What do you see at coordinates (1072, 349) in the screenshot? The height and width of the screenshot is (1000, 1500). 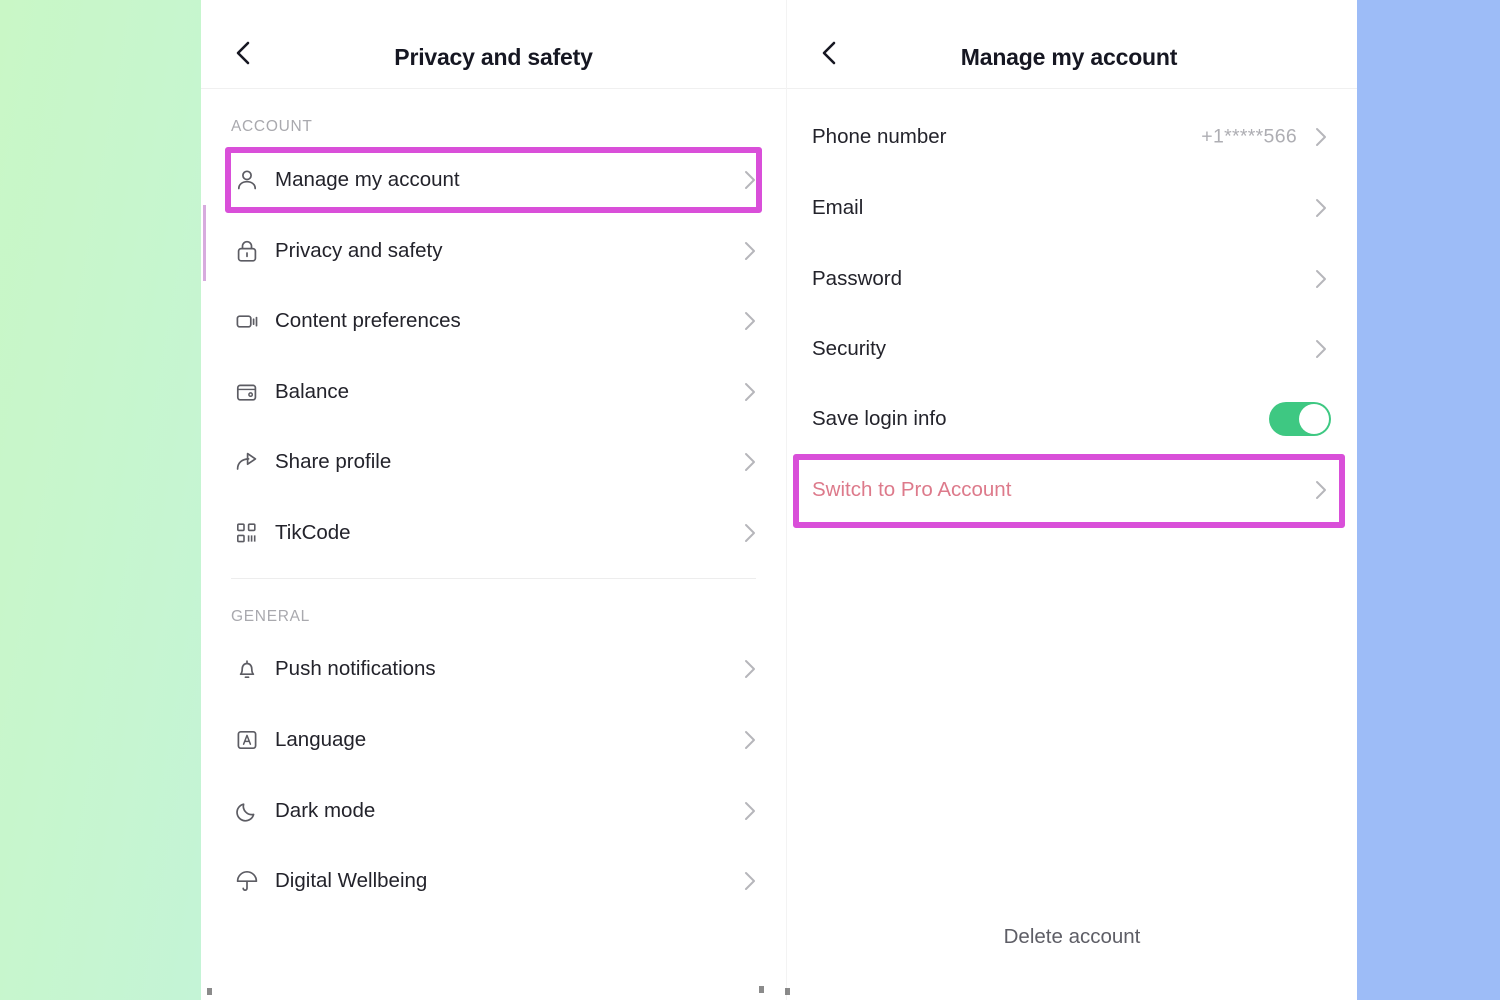 I see `account-row-security: Security` at bounding box center [1072, 349].